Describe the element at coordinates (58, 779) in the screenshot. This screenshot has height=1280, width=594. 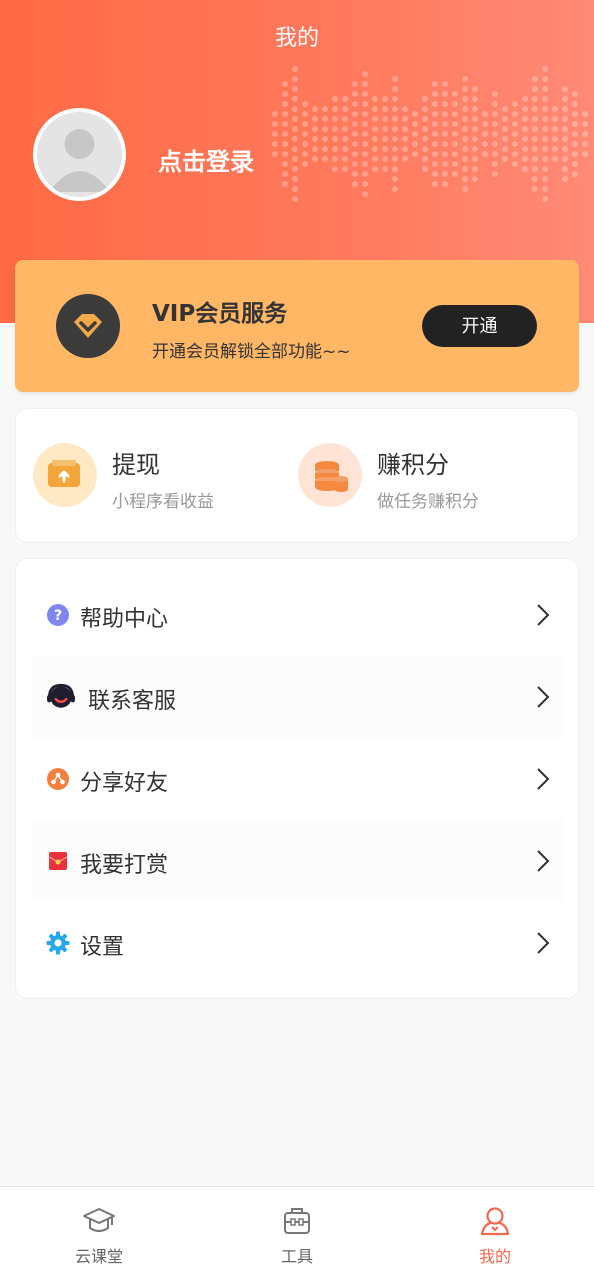
I see `share-icon` at that location.